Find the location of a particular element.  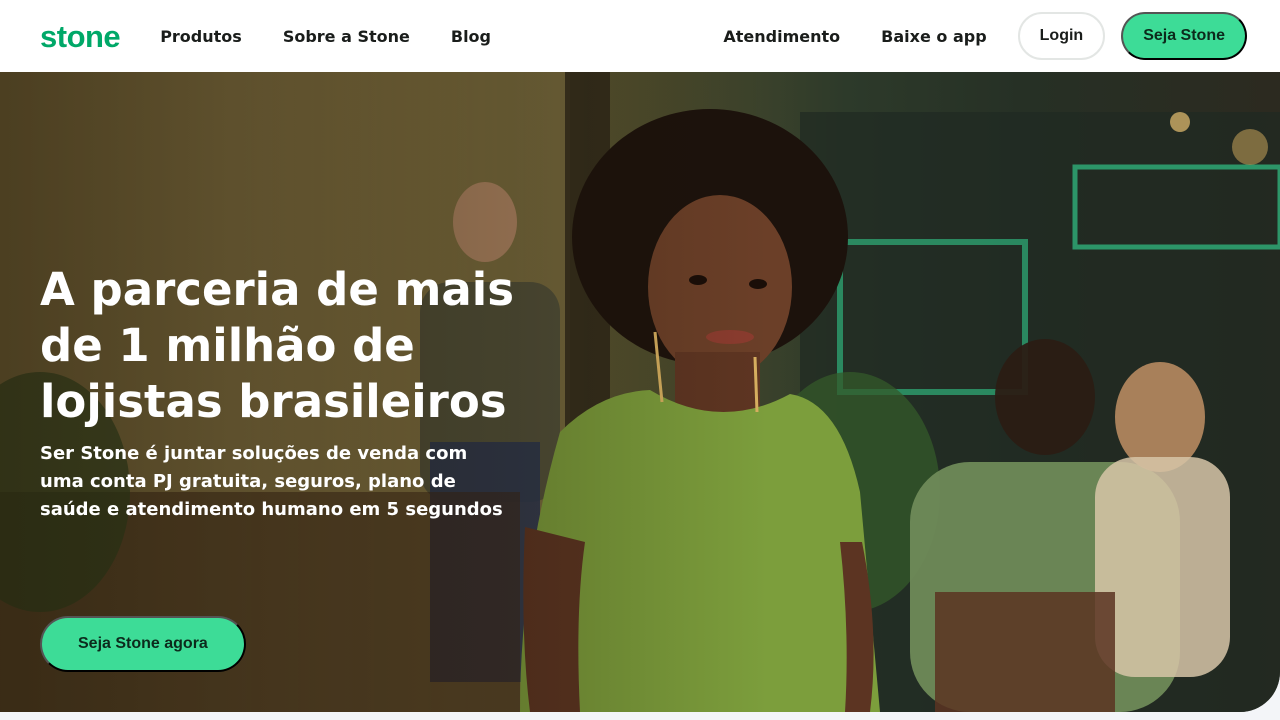

login-button: Login is located at coordinates (1061, 36).